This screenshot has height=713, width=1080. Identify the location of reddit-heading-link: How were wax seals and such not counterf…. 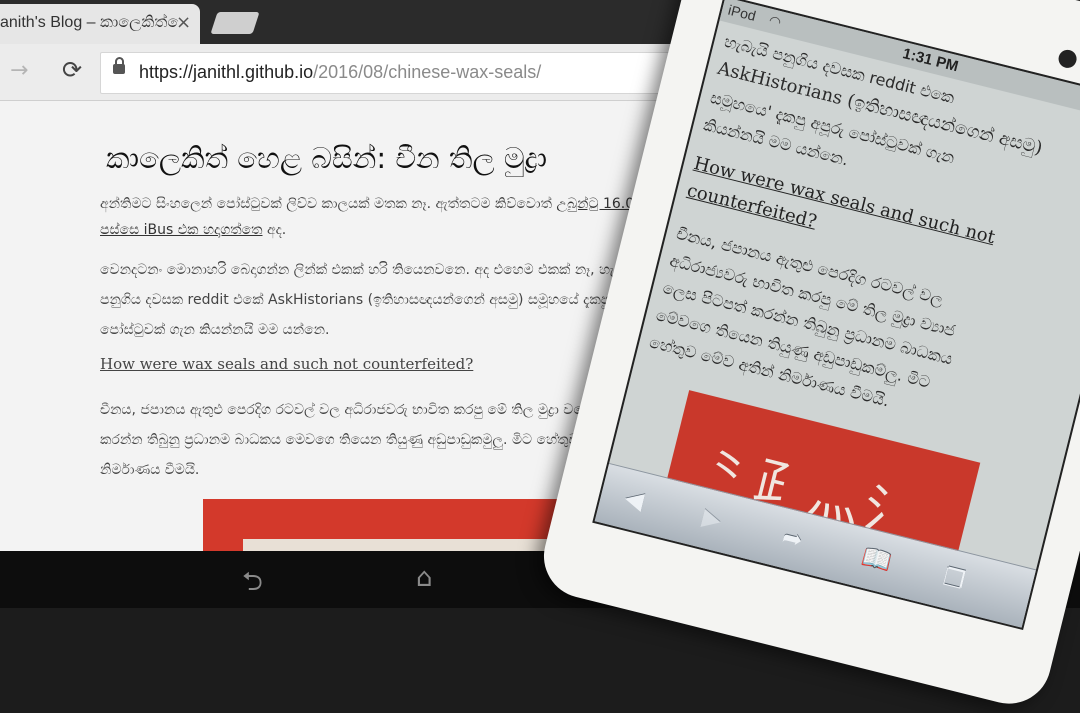
(286, 364).